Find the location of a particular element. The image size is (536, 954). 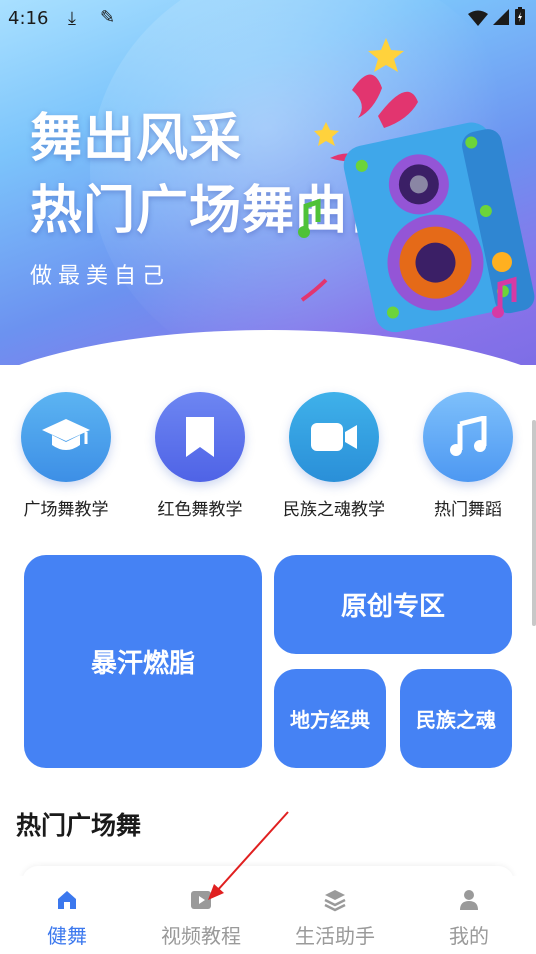

nav-item-life-assistant: 生活助手 is located at coordinates (335, 917).